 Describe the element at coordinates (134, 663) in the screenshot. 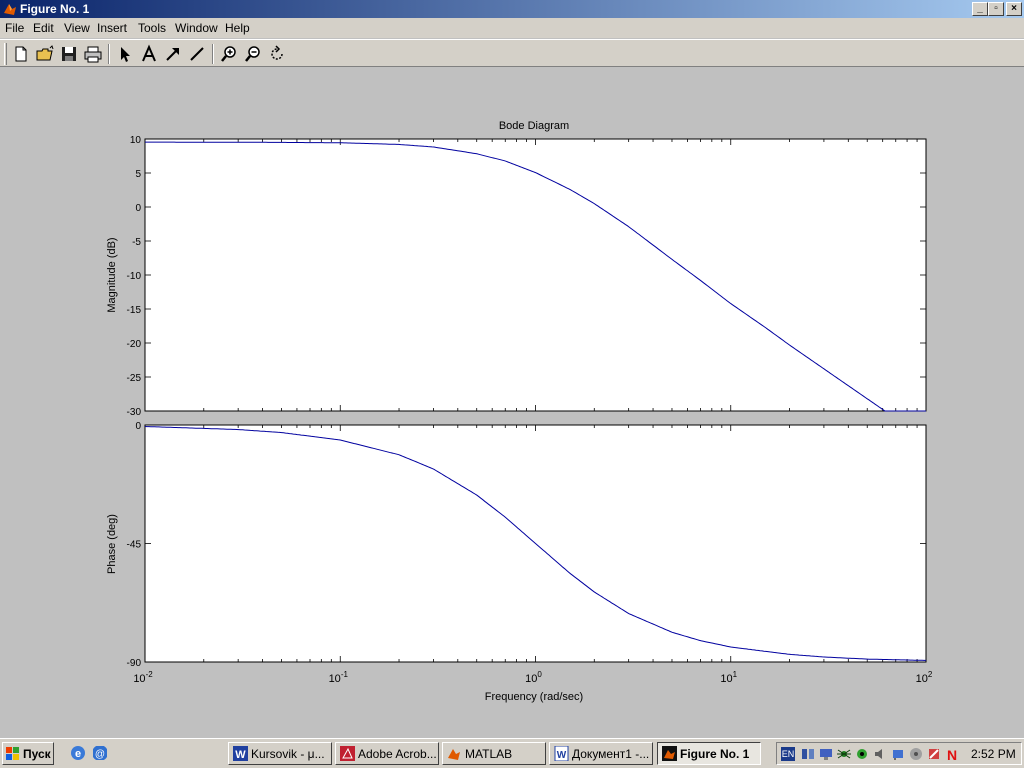

I see `y-tick-label: -90` at that location.